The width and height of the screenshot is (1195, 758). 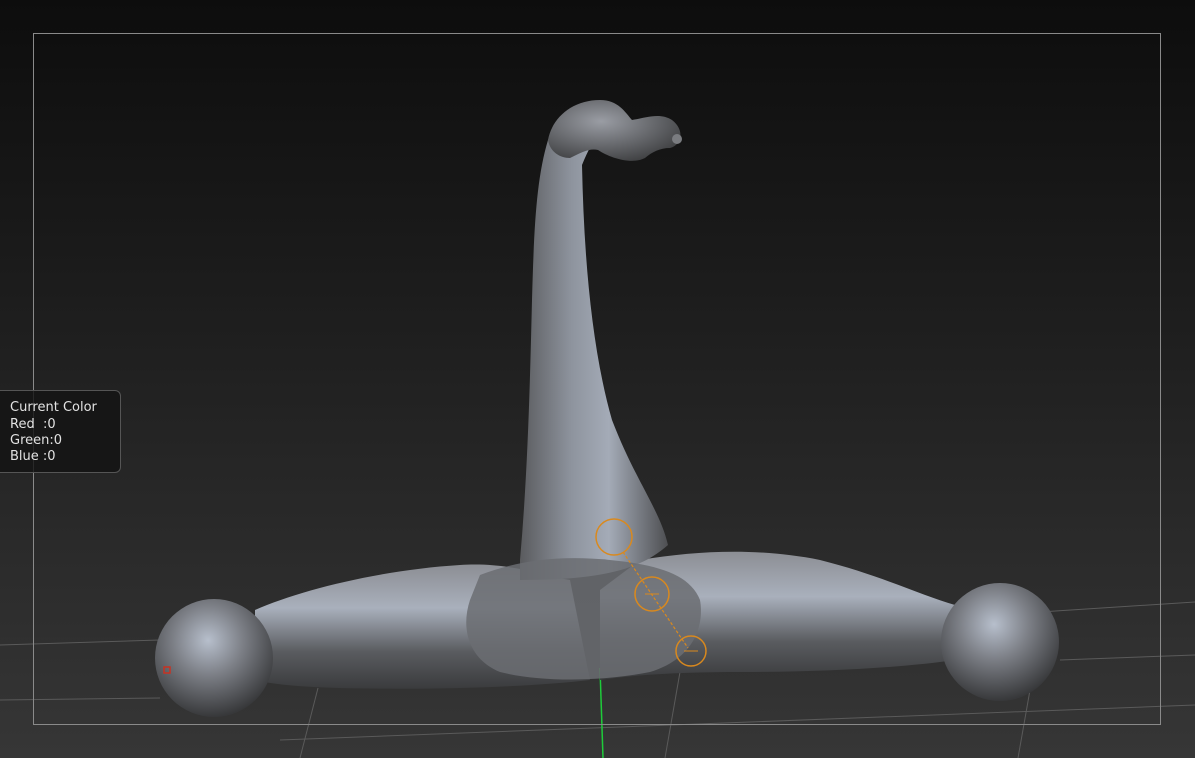 What do you see at coordinates (60, 431) in the screenshot?
I see `current-color-panel: Current Color Red :0 Green:0 Blue :0` at bounding box center [60, 431].